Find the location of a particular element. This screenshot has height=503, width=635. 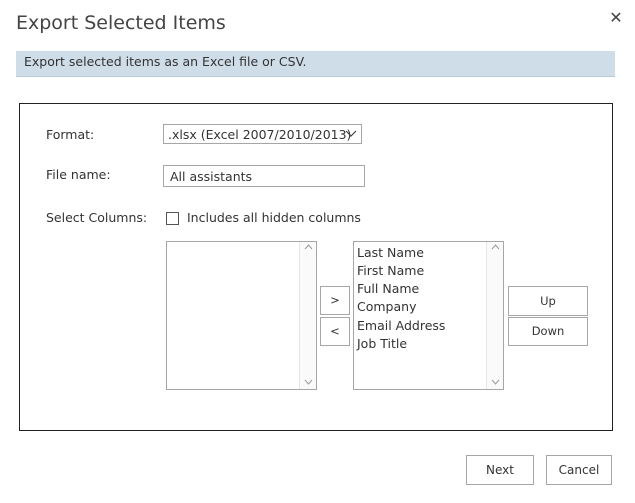

list-item: Full Name is located at coordinates (388, 288).